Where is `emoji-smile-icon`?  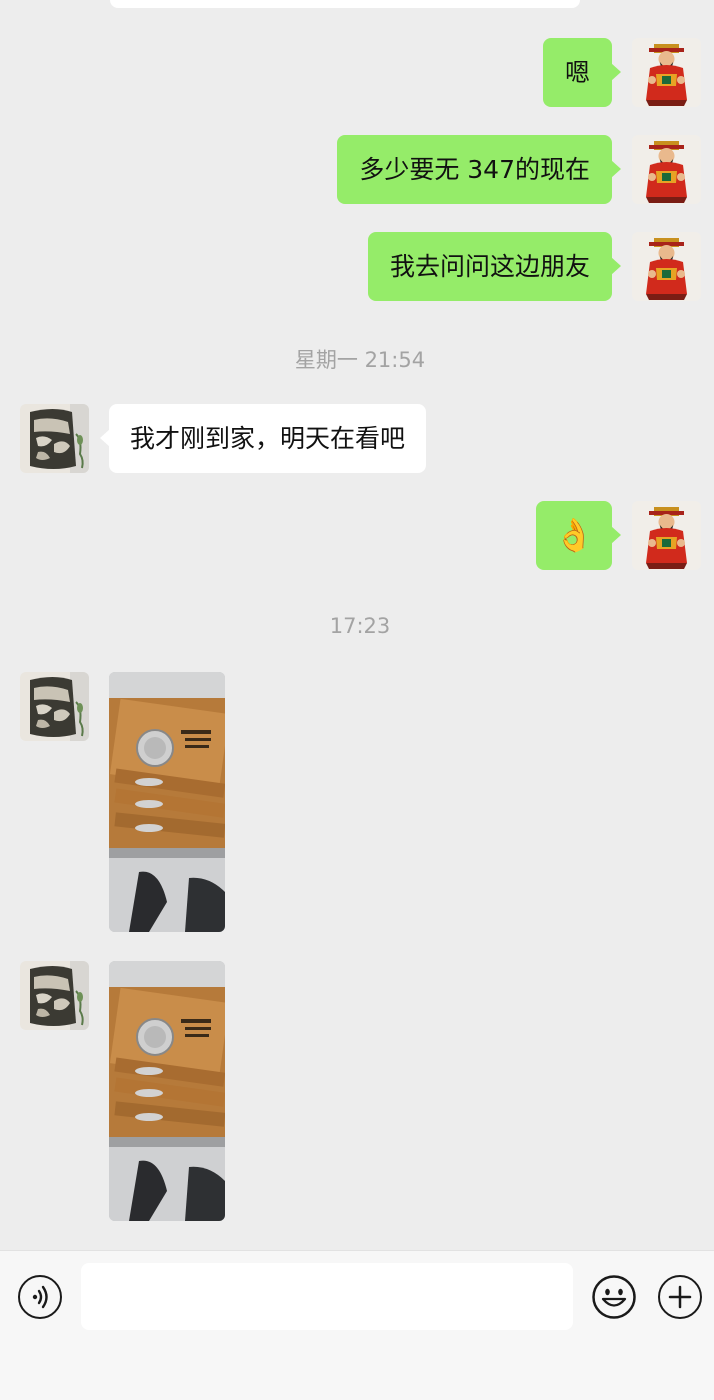
emoji-smile-icon is located at coordinates (614, 1297).